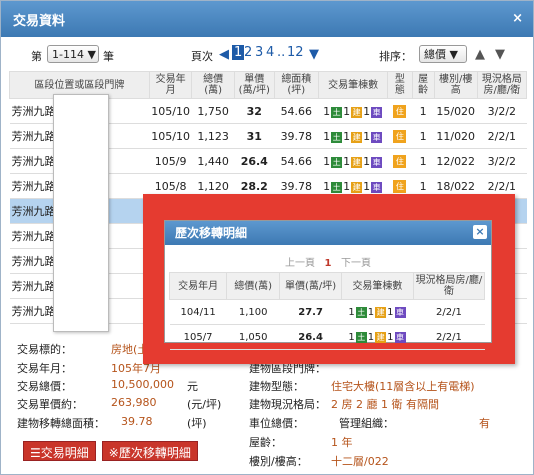 Image resolution: width=534 pixels, height=475 pixels. What do you see at coordinates (224, 54) in the screenshot?
I see `prev-page-icon: ◀` at bounding box center [224, 54].